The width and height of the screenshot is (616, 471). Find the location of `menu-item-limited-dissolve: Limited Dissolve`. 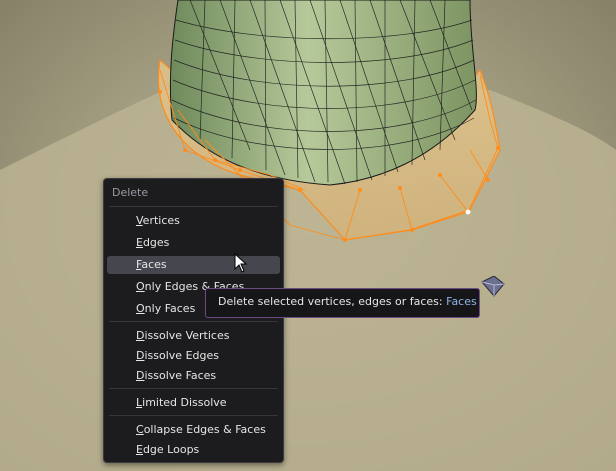

menu-item-limited-dissolve: Limited Dissolve is located at coordinates (193, 403).